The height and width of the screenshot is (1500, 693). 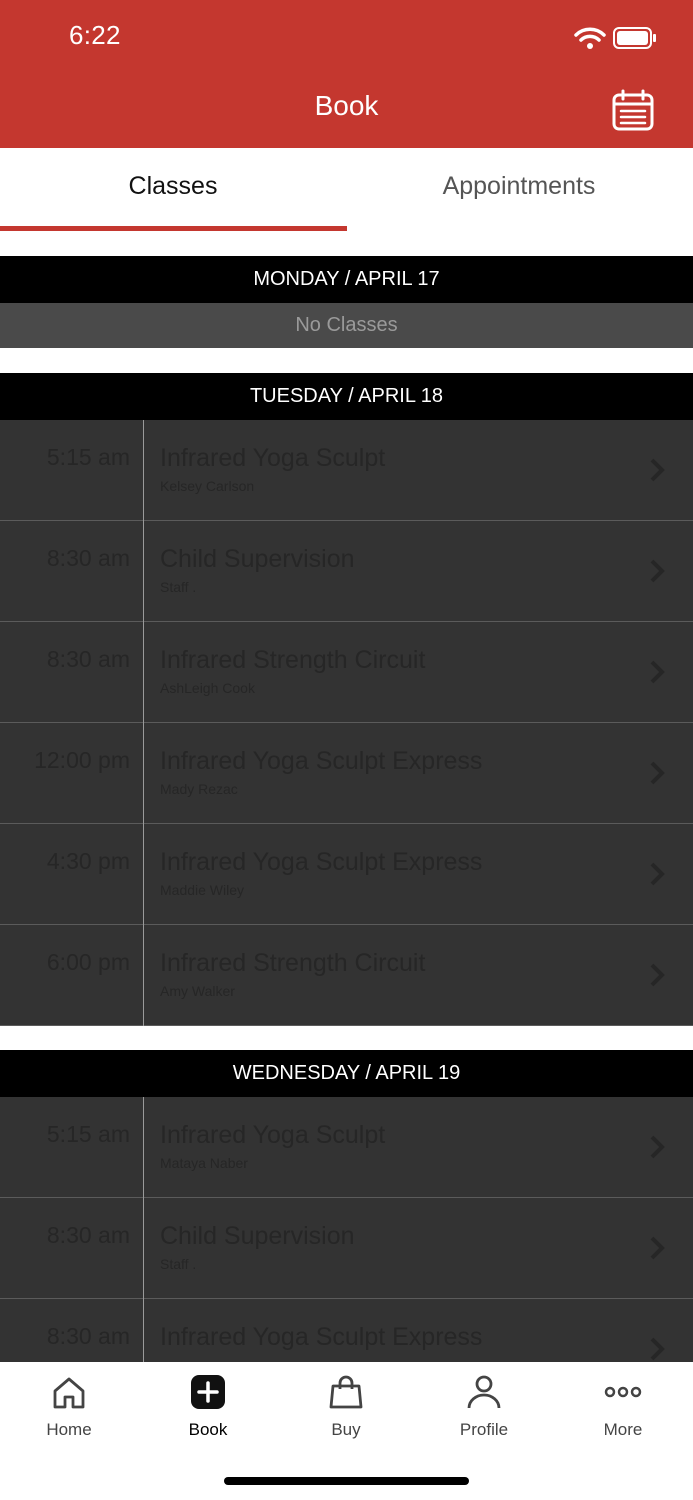 What do you see at coordinates (88, 962) in the screenshot?
I see `class-time: 6:00 pm` at bounding box center [88, 962].